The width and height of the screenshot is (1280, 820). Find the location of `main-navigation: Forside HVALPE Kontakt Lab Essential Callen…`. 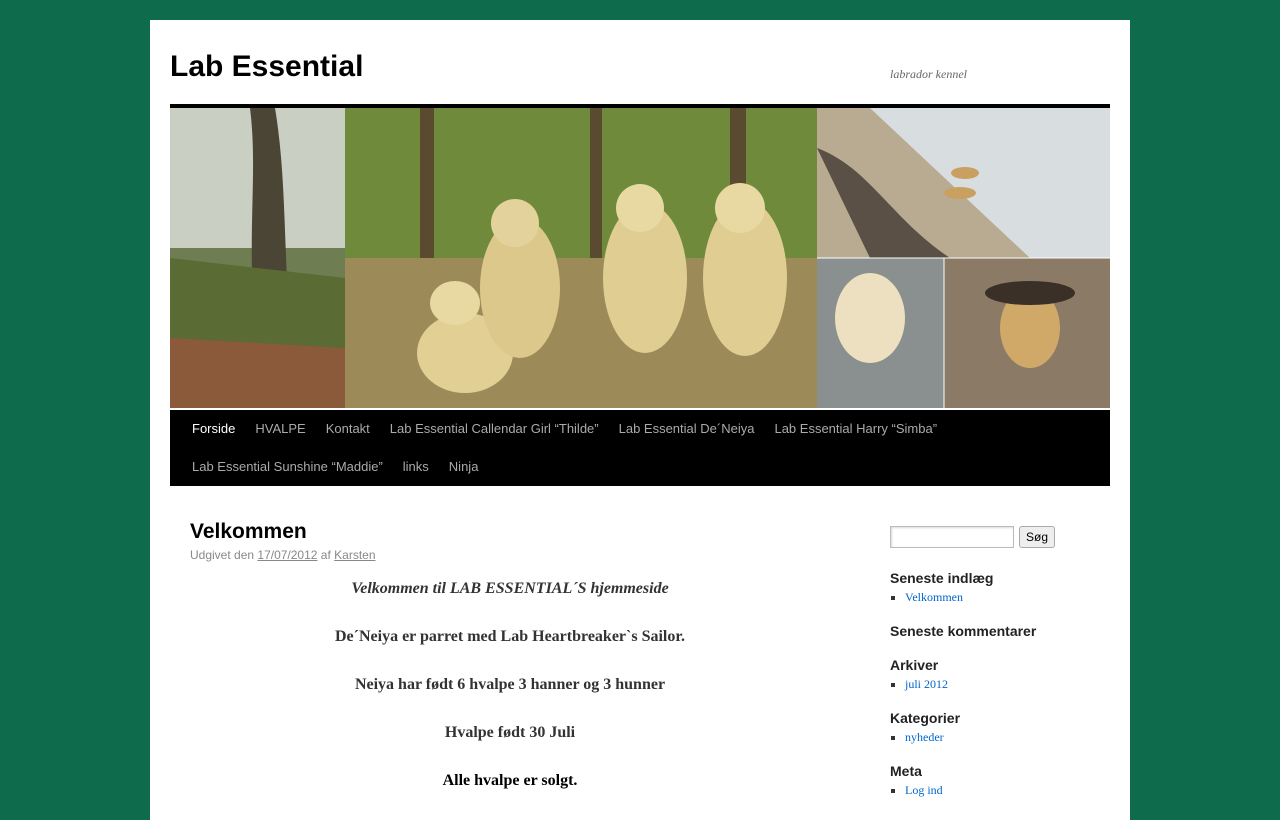

main-navigation: Forside HVALPE Kontakt Lab Essential Callen… is located at coordinates (640, 448).